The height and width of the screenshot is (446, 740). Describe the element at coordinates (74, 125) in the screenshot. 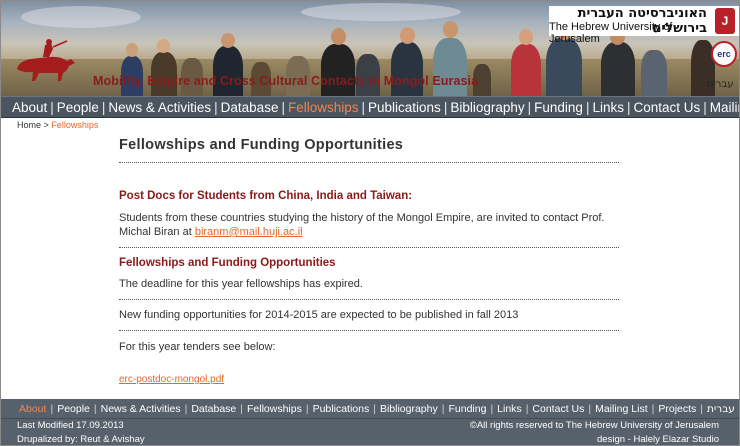

I see `breadcrumb-current: Fellowships` at that location.